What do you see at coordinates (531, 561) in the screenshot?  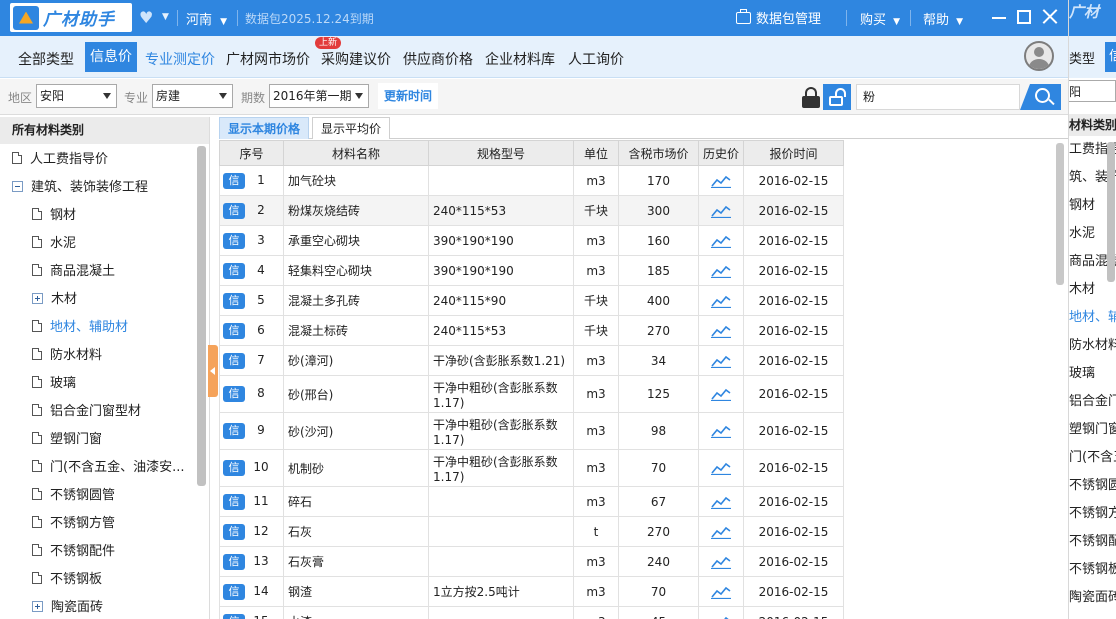 I see `table-row: 信 13 石灰膏 m3 240 2016-02-15` at bounding box center [531, 561].